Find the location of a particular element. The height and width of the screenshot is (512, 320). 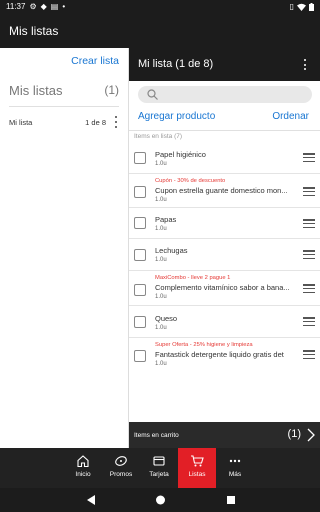

item-name: Papas is located at coordinates (166, 219).